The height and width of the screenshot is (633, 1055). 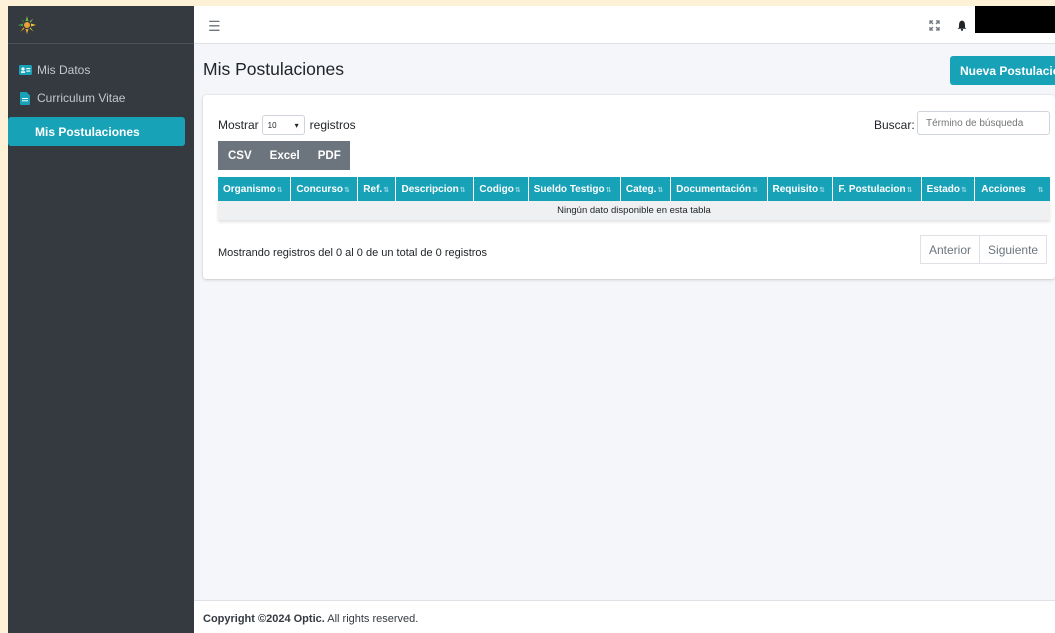 I want to click on export-csv-button: CSV, so click(x=239, y=155).